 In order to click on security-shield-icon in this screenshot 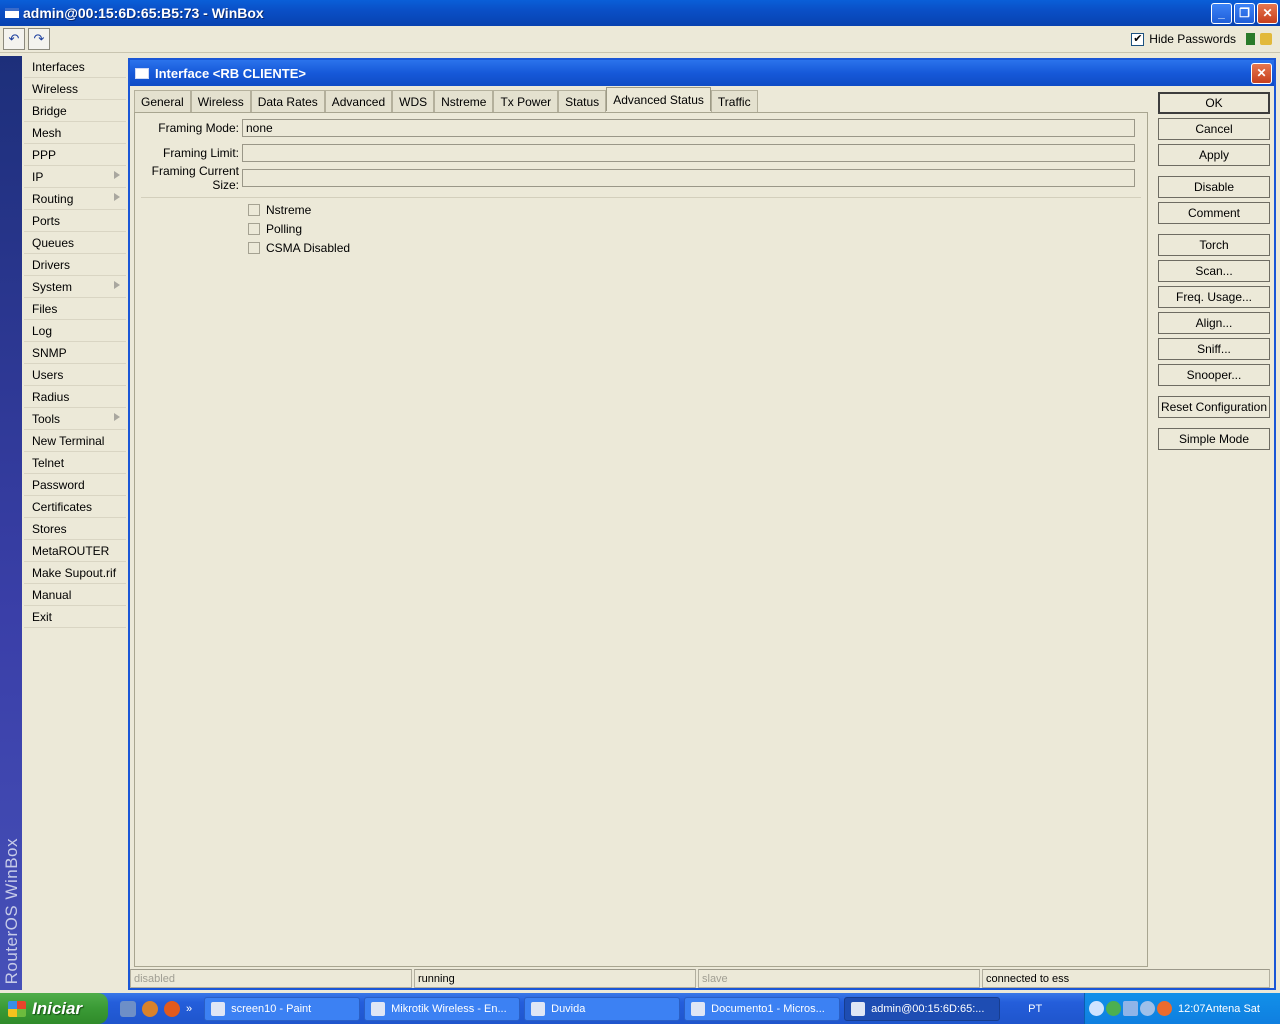, I will do `click(1113, 1008)`.